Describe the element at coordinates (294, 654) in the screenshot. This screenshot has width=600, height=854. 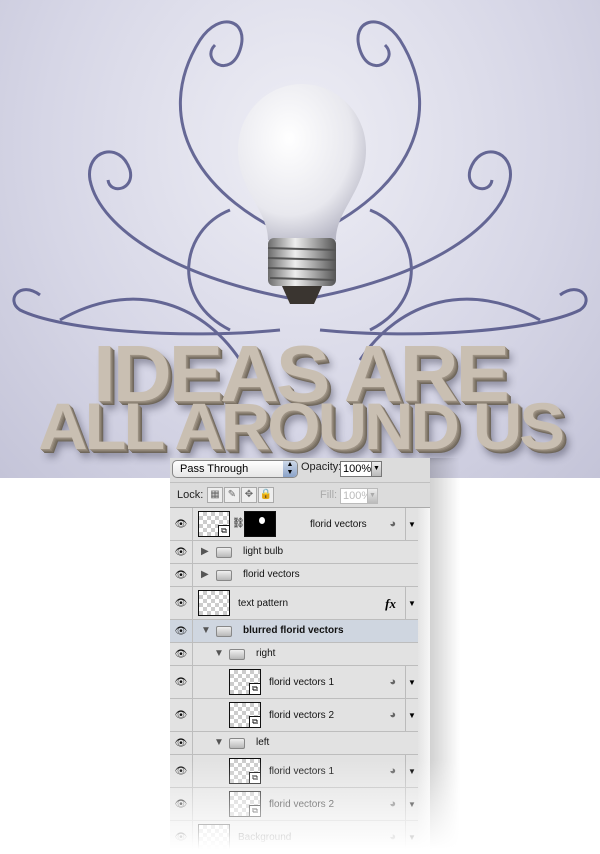
I see `layer-row: 👁 ▼ right` at that location.